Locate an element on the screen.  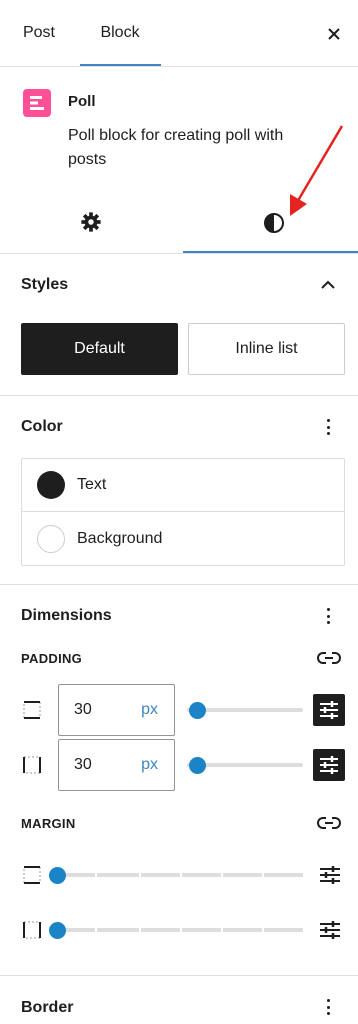
padding-vertical-custom-button is located at coordinates (329, 710).